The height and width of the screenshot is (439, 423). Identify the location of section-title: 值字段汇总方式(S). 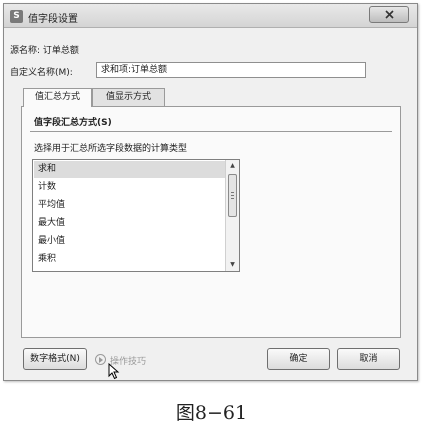
(73, 123).